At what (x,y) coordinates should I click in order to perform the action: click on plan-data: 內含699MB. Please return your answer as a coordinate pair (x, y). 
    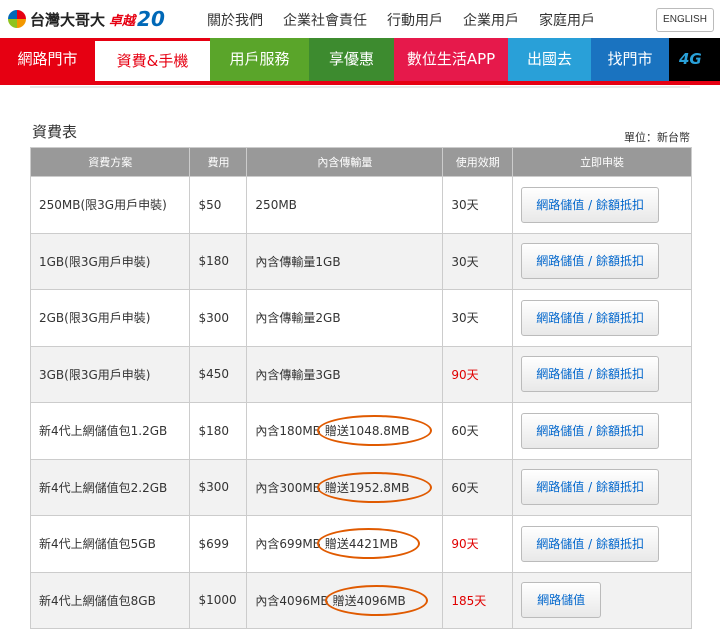
    Looking at the image, I should click on (288, 544).